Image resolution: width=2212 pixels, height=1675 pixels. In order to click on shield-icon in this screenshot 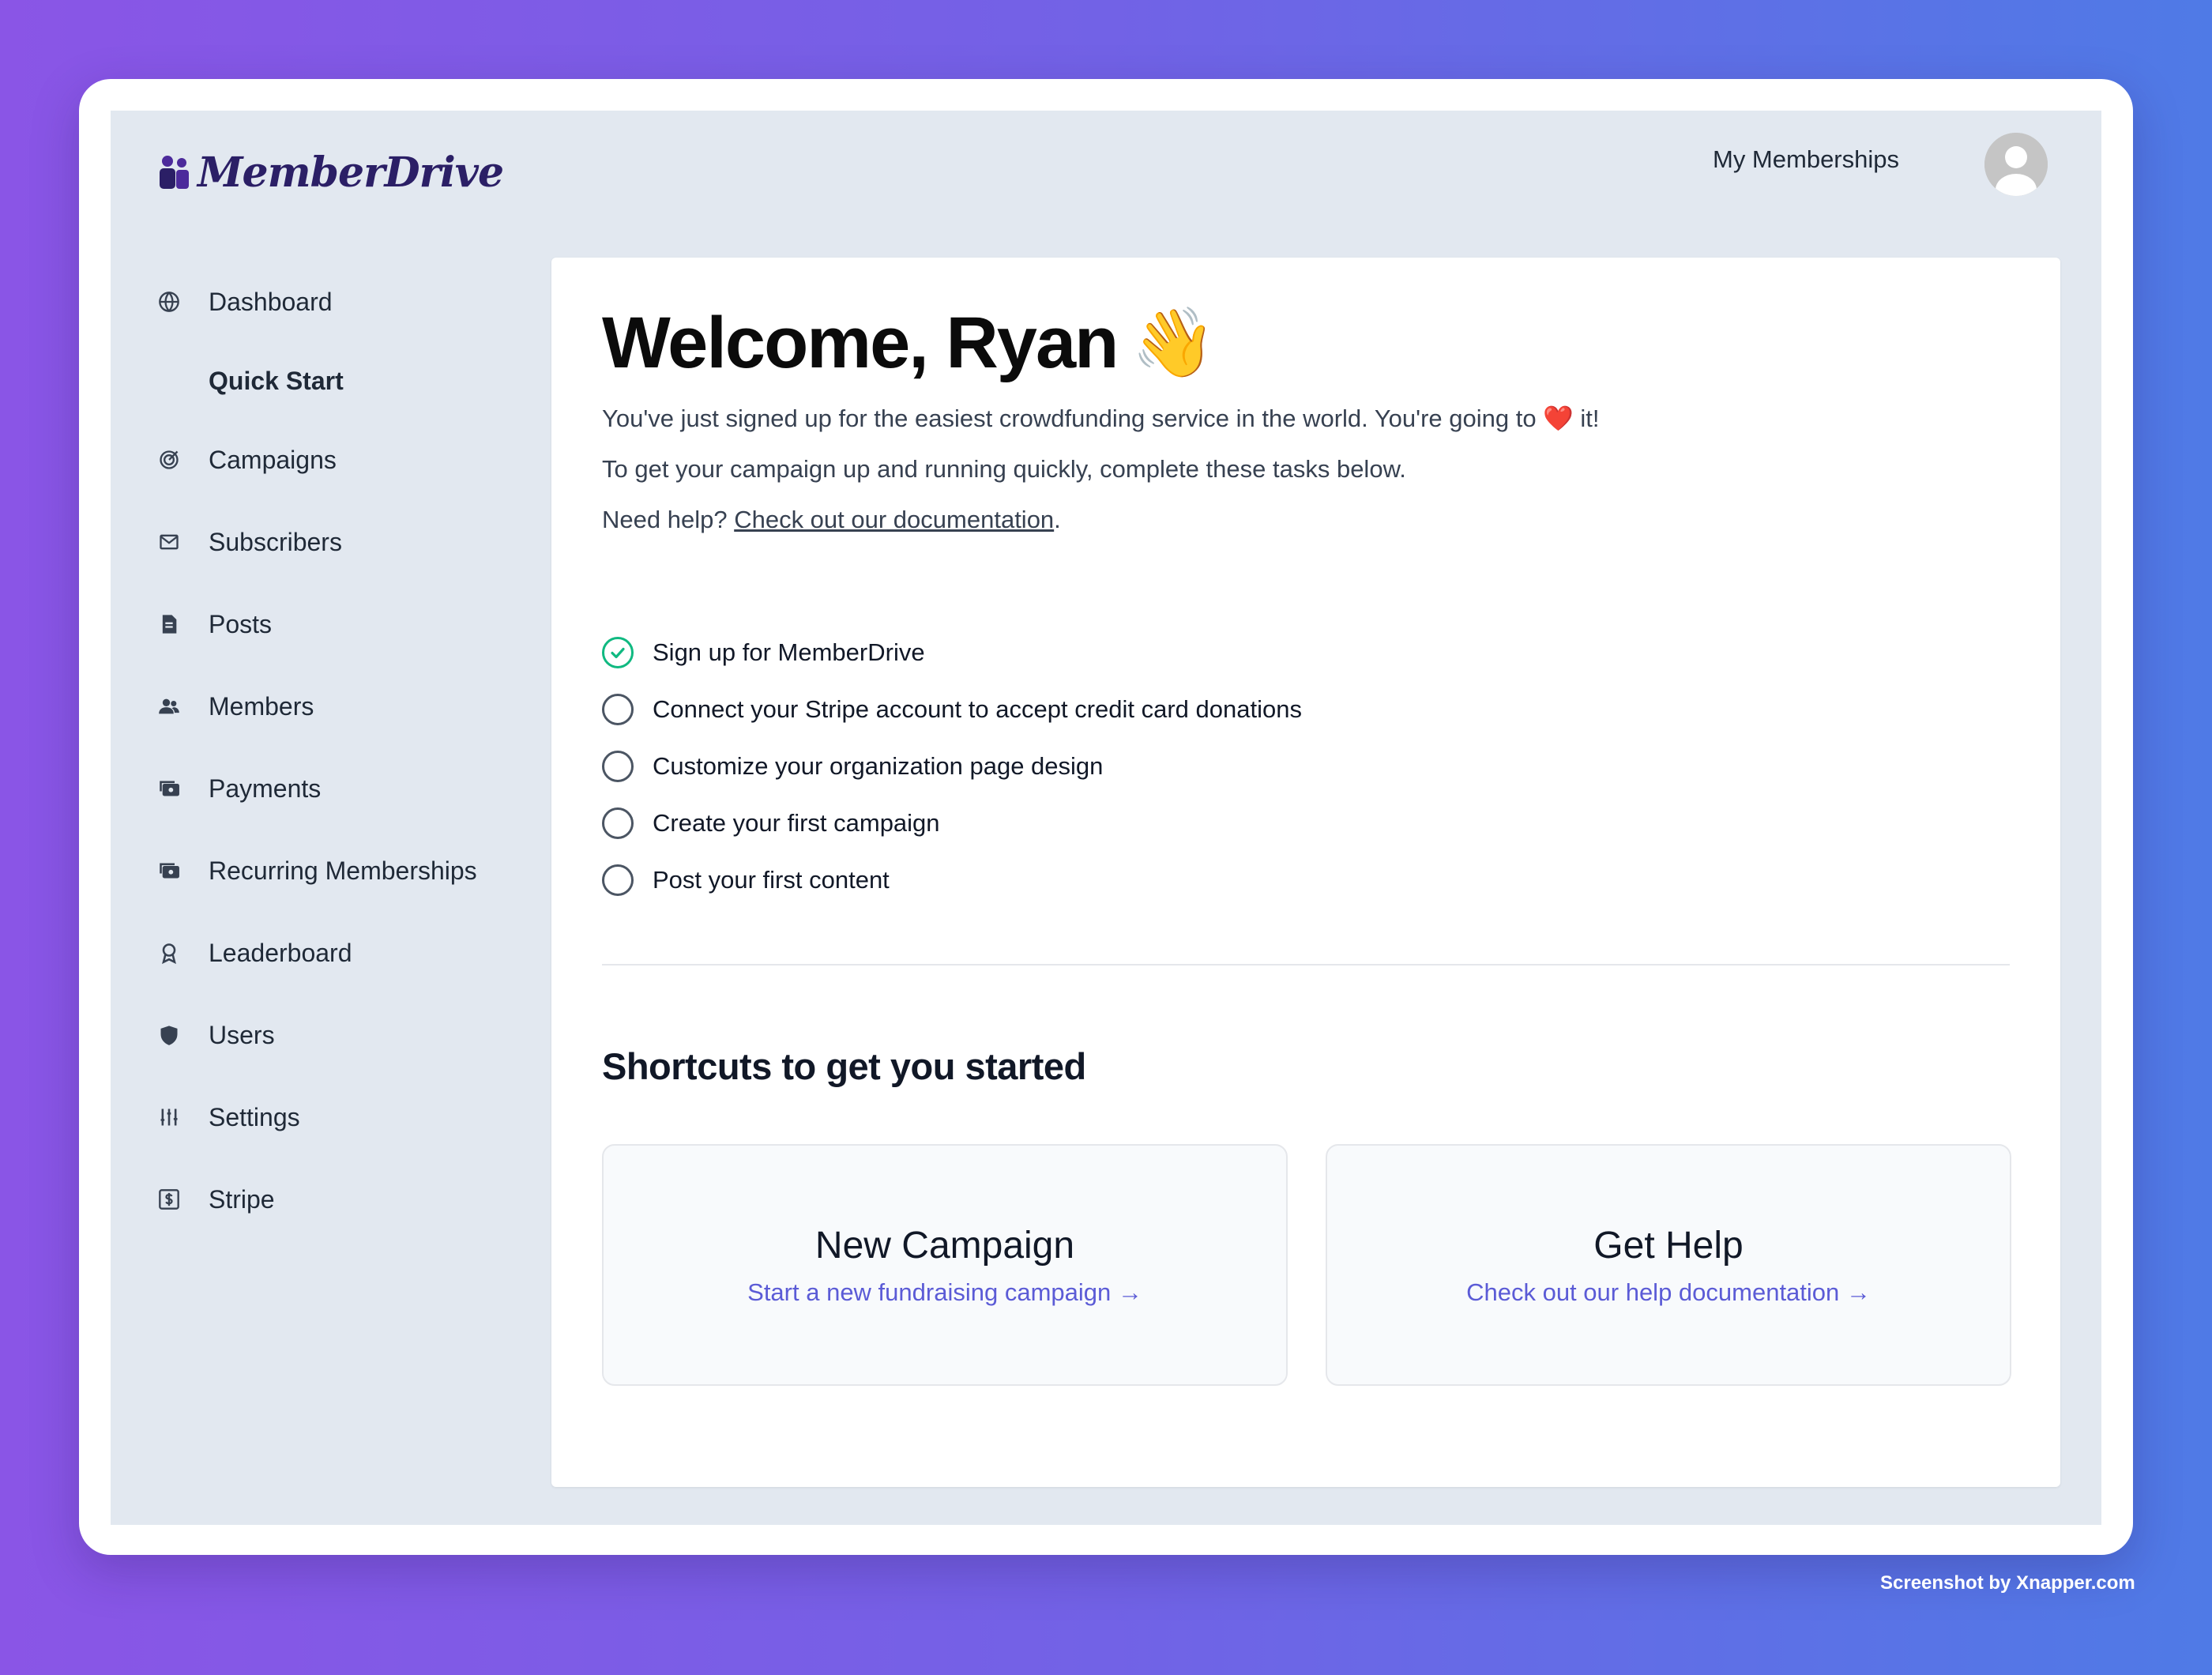, I will do `click(169, 1035)`.